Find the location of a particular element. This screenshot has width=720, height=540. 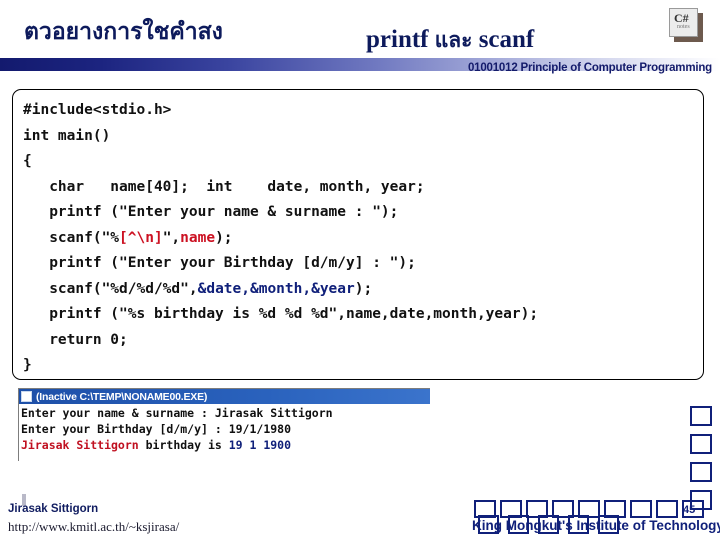

console-token: 19 1 1900 is located at coordinates (260, 445).